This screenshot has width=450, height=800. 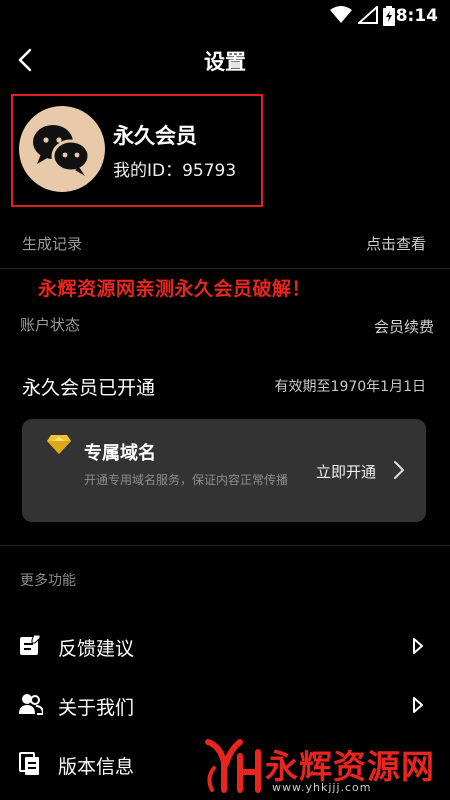 I want to click on watermark-banner: 永辉资源网亲测永久会员破解！, so click(x=175, y=289).